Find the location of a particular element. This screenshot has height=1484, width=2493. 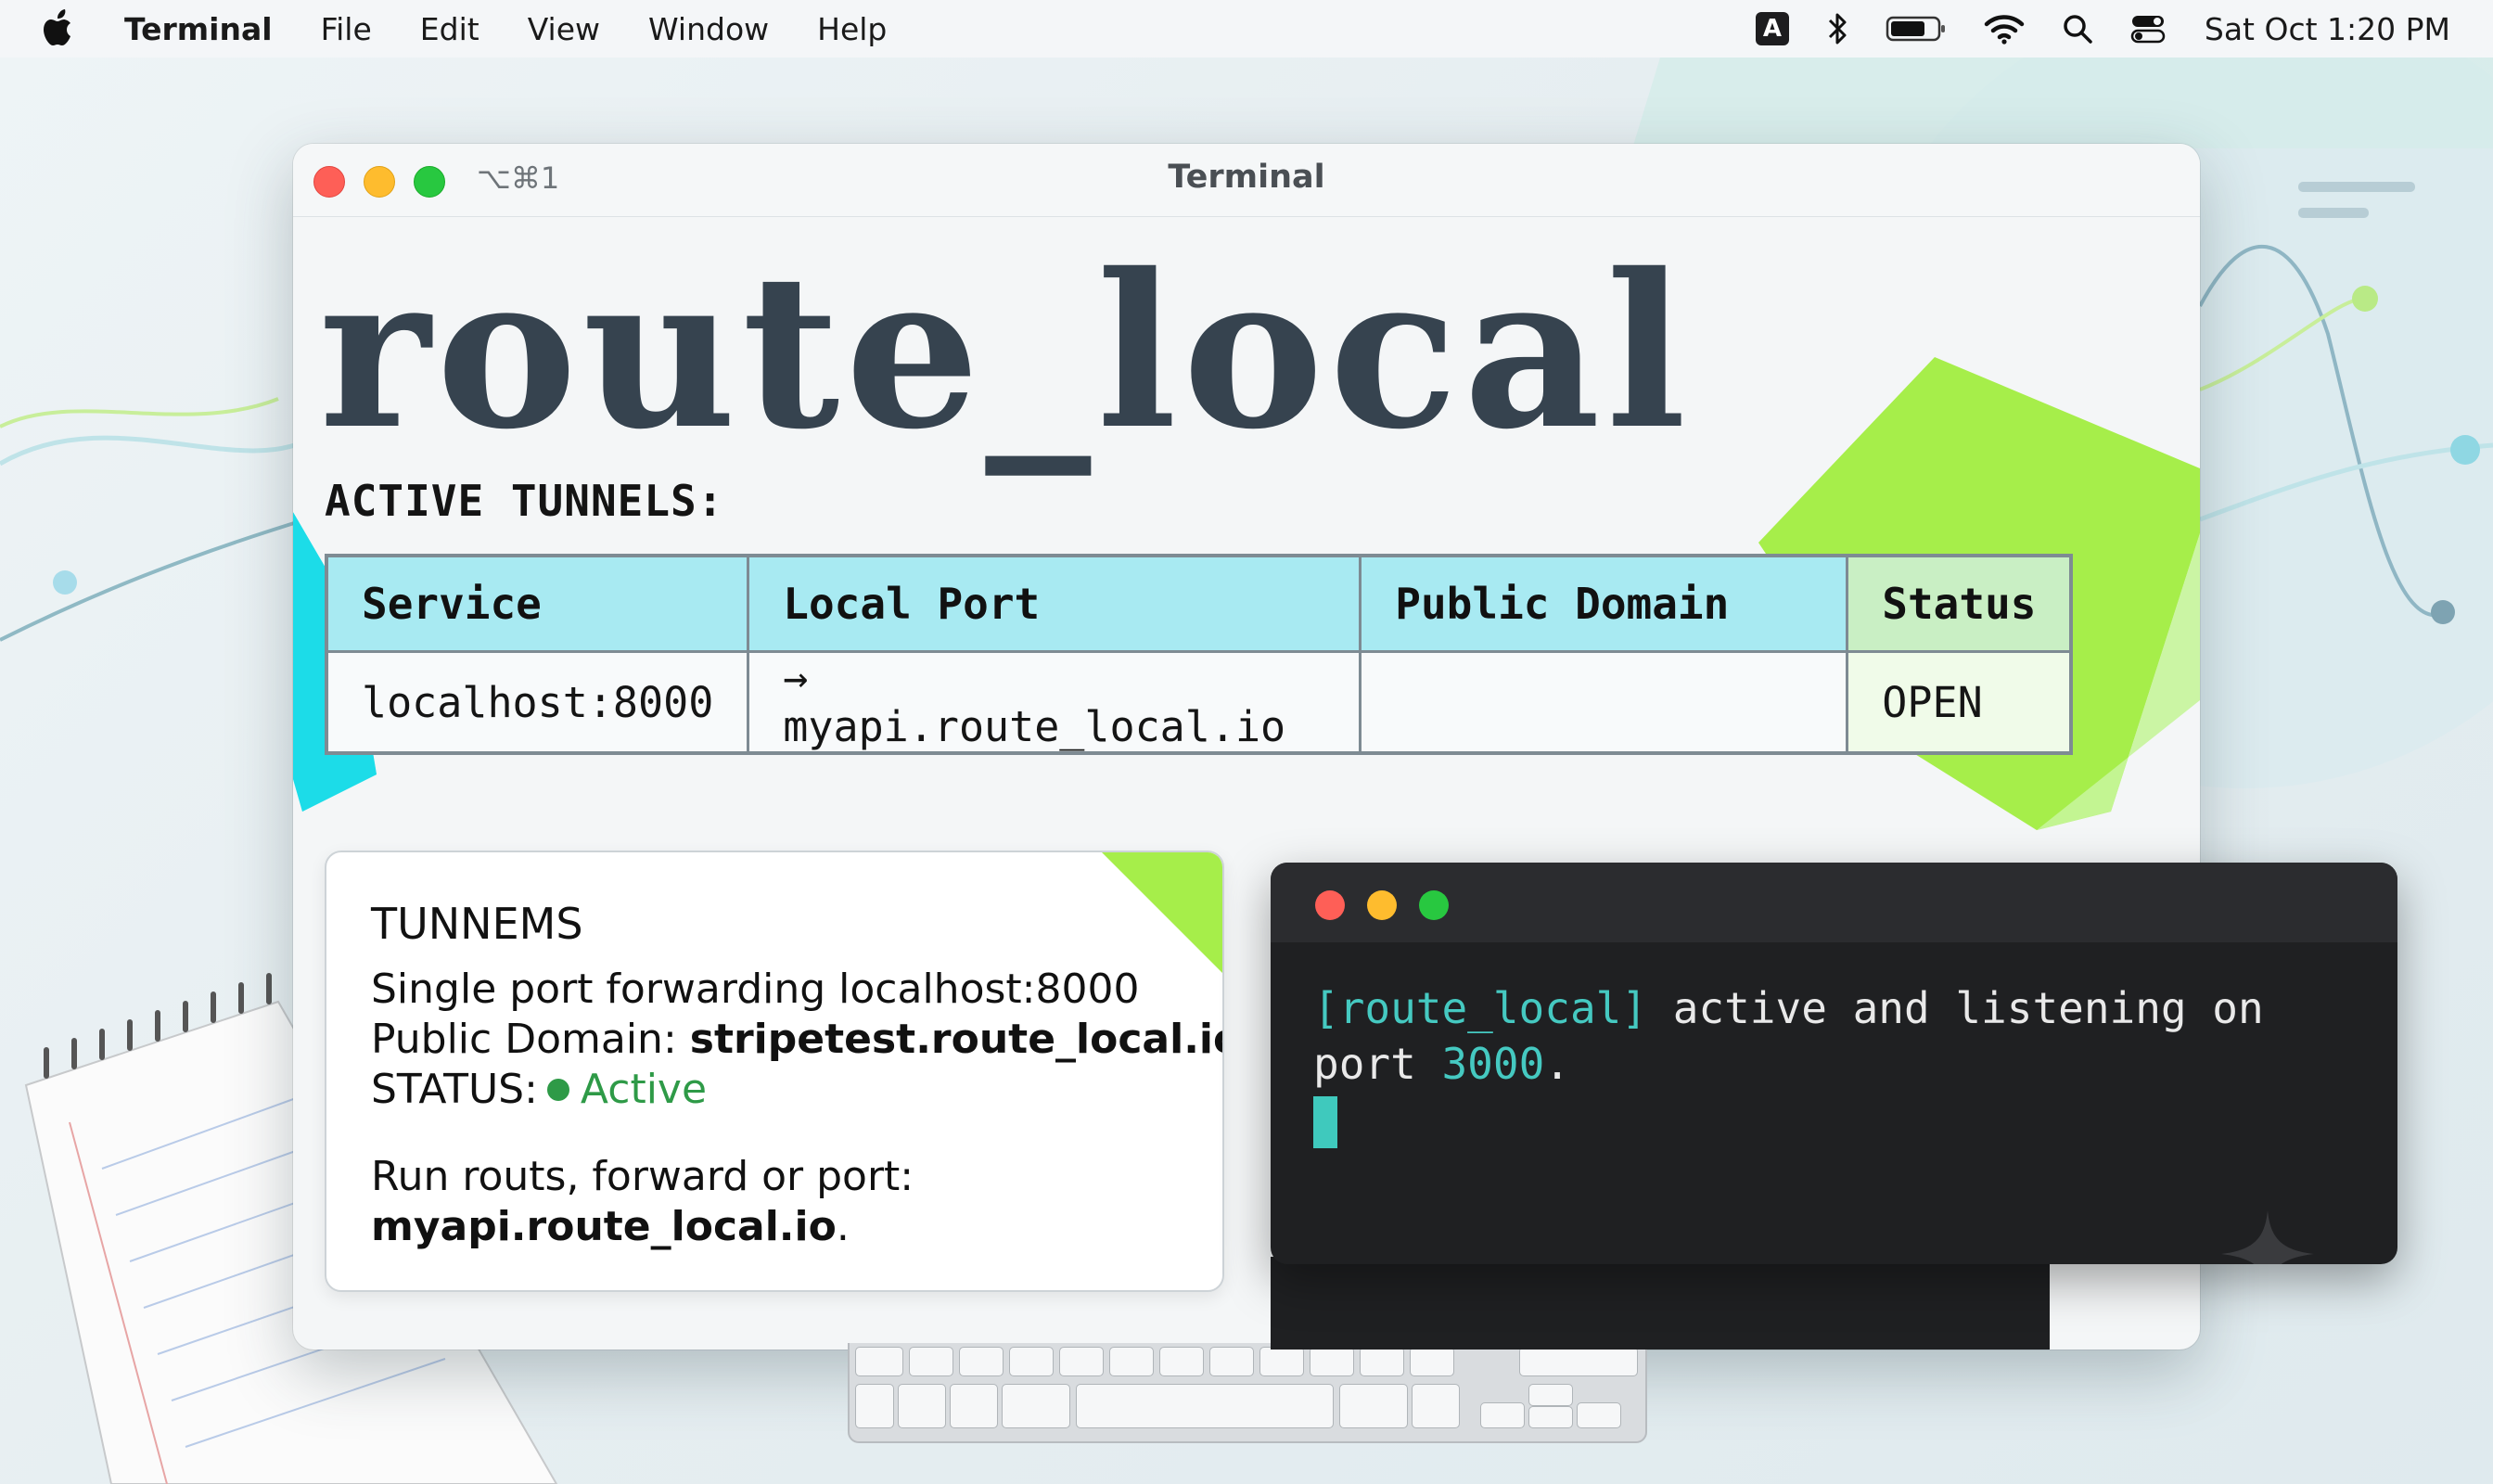

terminal-cursor is located at coordinates (1325, 1122).